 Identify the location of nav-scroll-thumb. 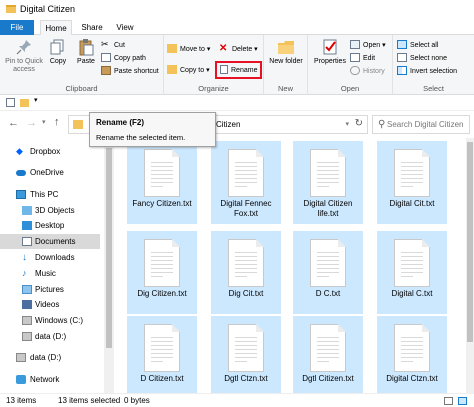
(109, 248).